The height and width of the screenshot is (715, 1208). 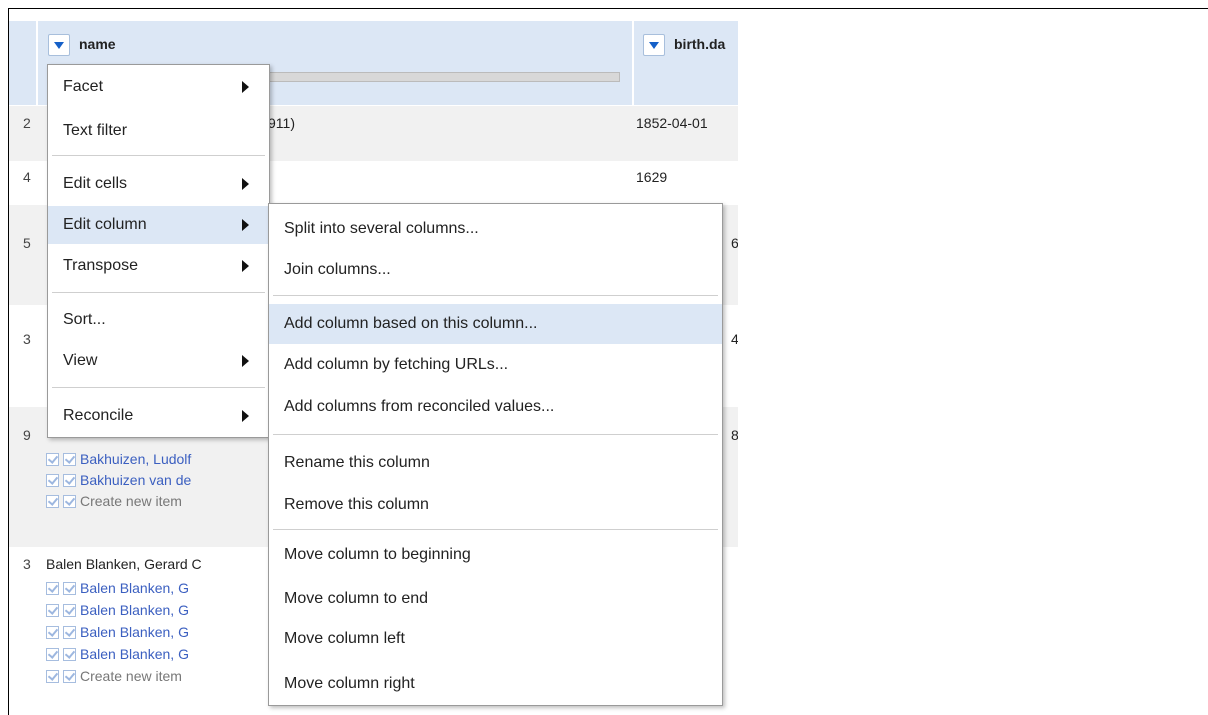 What do you see at coordinates (158, 131) in the screenshot?
I see `menu-item-text-filter: Text filter` at bounding box center [158, 131].